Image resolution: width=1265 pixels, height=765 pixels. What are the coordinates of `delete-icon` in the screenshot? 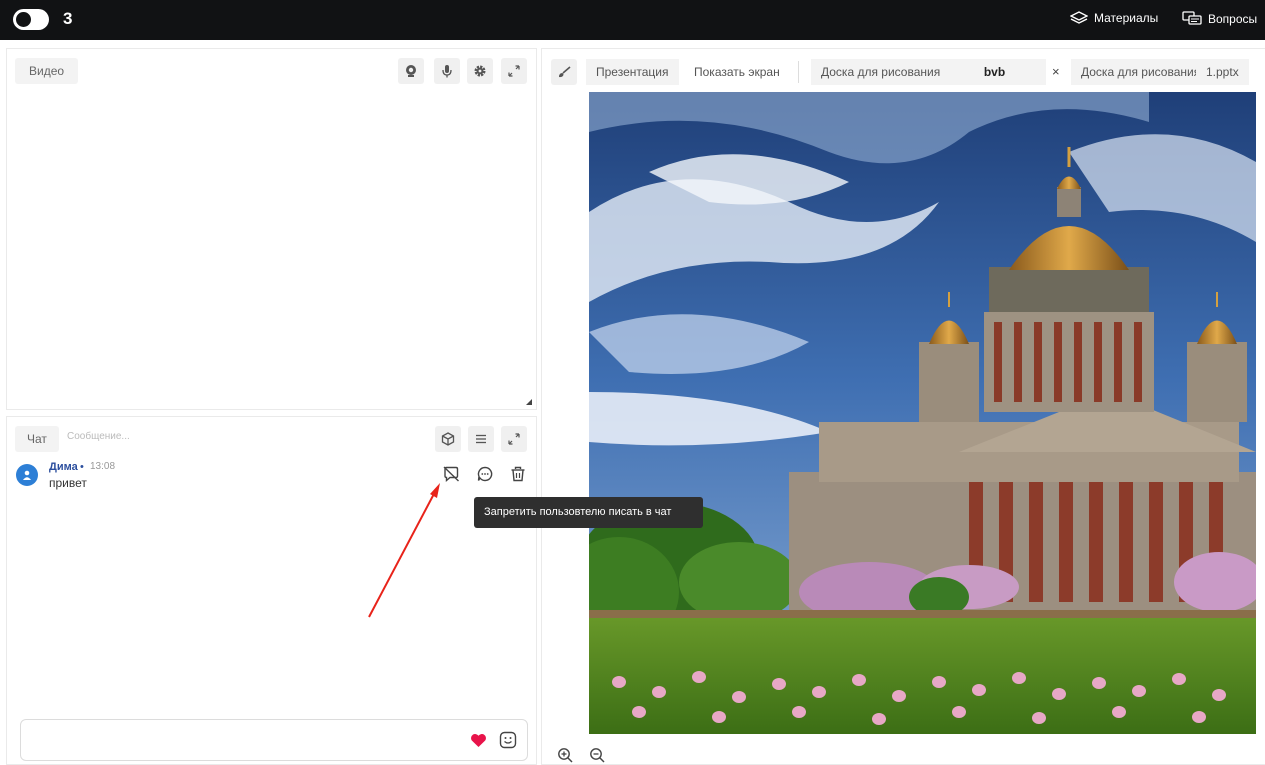 It's located at (518, 474).